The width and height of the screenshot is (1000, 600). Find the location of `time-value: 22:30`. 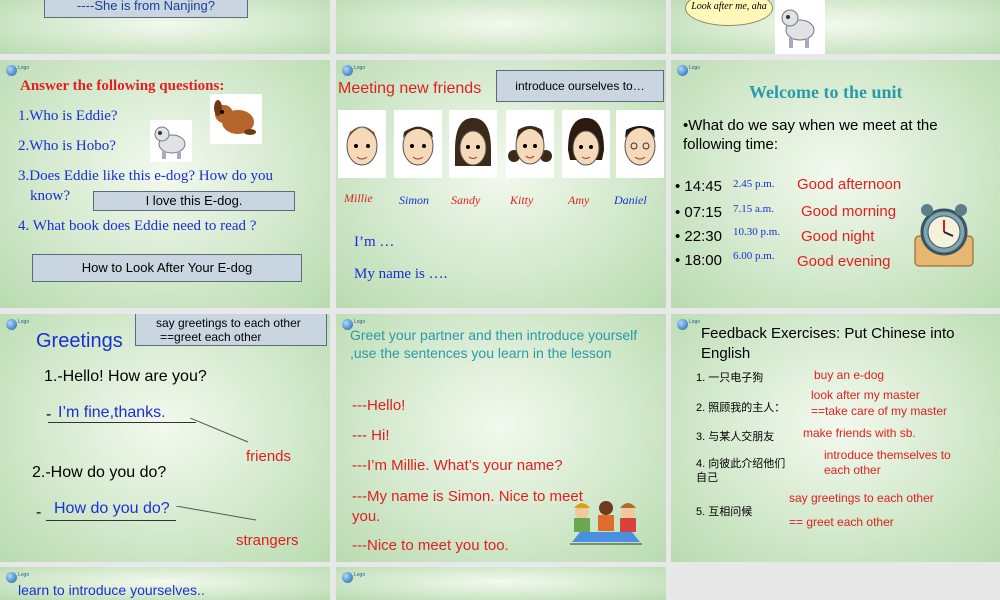

time-value: 22:30 is located at coordinates (703, 236).